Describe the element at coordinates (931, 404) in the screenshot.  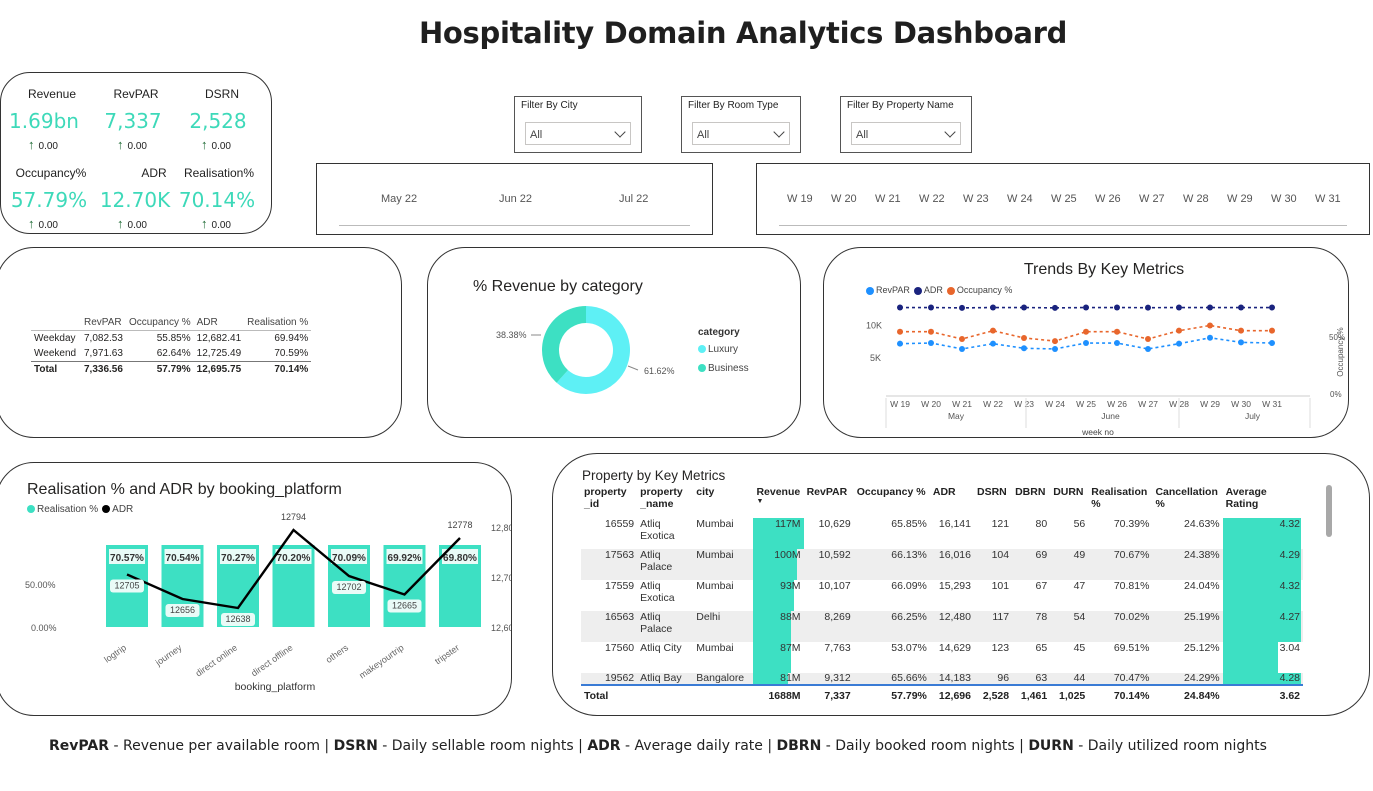
I see `x-tick: W 20` at that location.